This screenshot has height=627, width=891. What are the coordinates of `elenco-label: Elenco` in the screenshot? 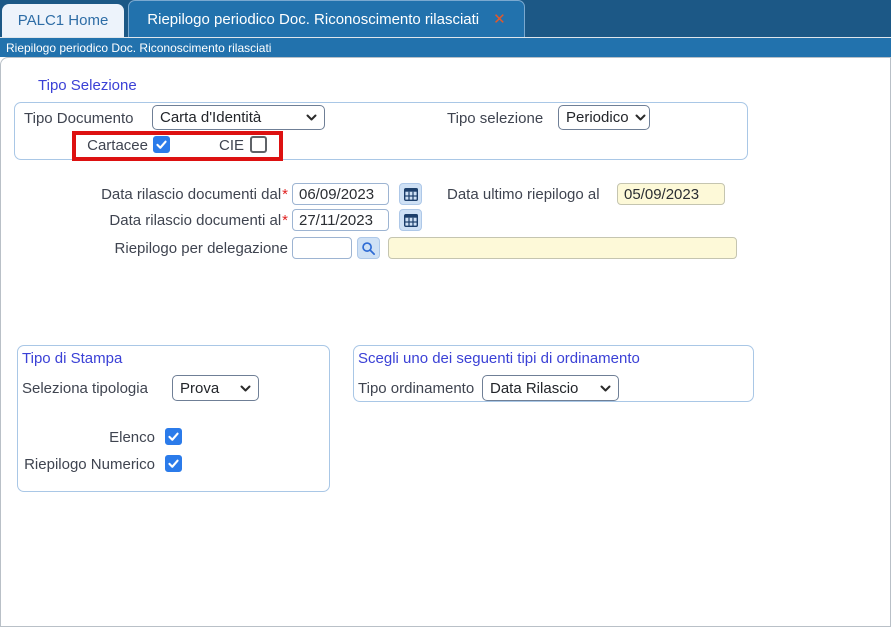 It's located at (132, 437).